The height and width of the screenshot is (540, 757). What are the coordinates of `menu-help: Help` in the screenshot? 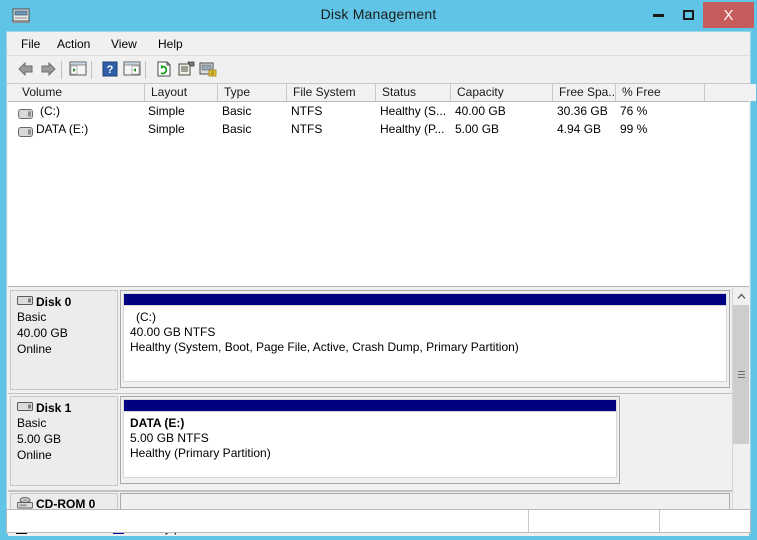 It's located at (170, 44).